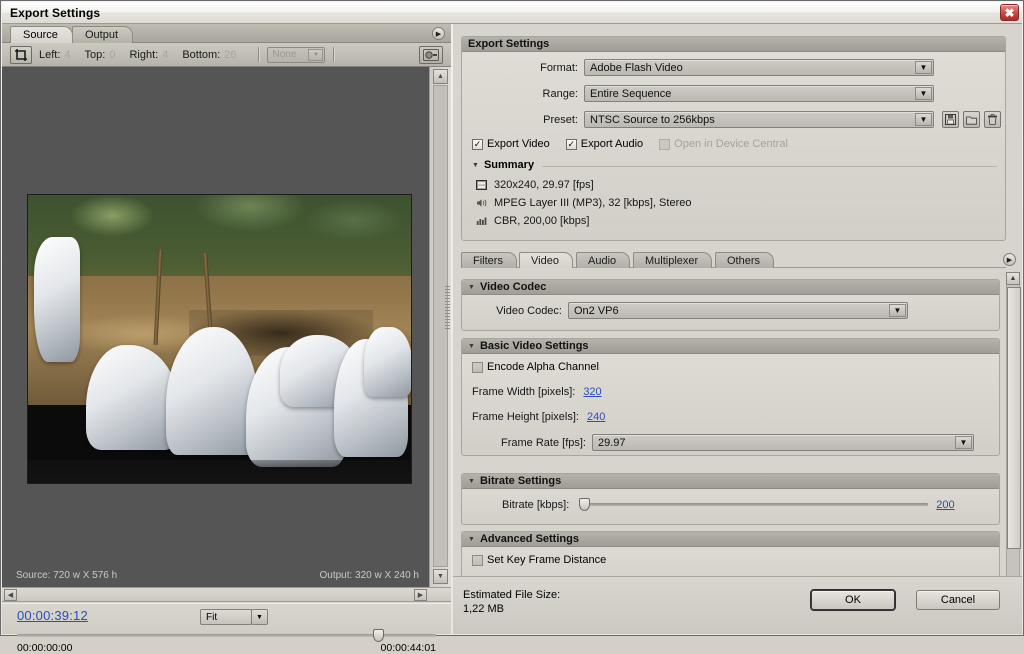  I want to click on crop-preset-select: None ▼, so click(296, 55).